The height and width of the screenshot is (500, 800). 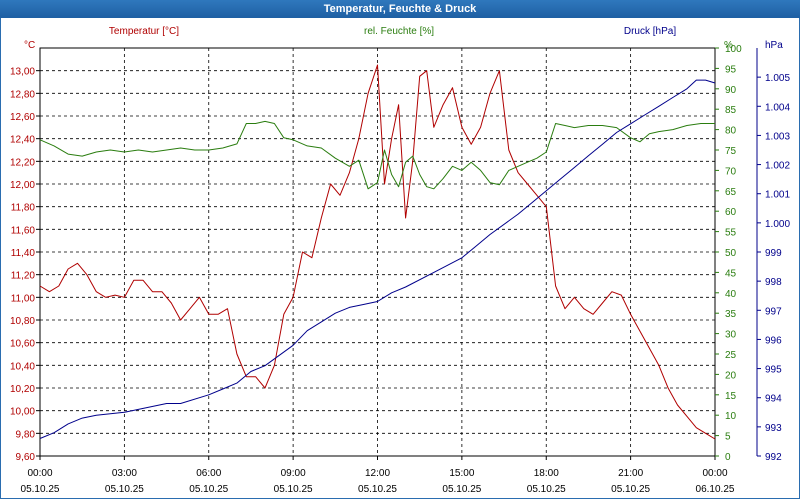 I want to click on pressure-tick-label: 1.005, so click(x=777, y=78).